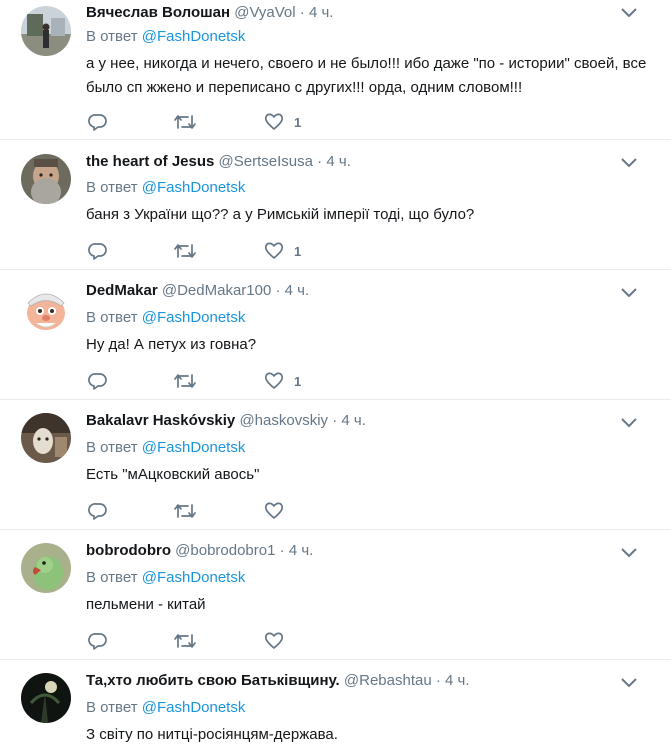 This screenshot has height=754, width=671. Describe the element at coordinates (146, 604) in the screenshot. I see `tweet-text: пельмени - китай` at that location.